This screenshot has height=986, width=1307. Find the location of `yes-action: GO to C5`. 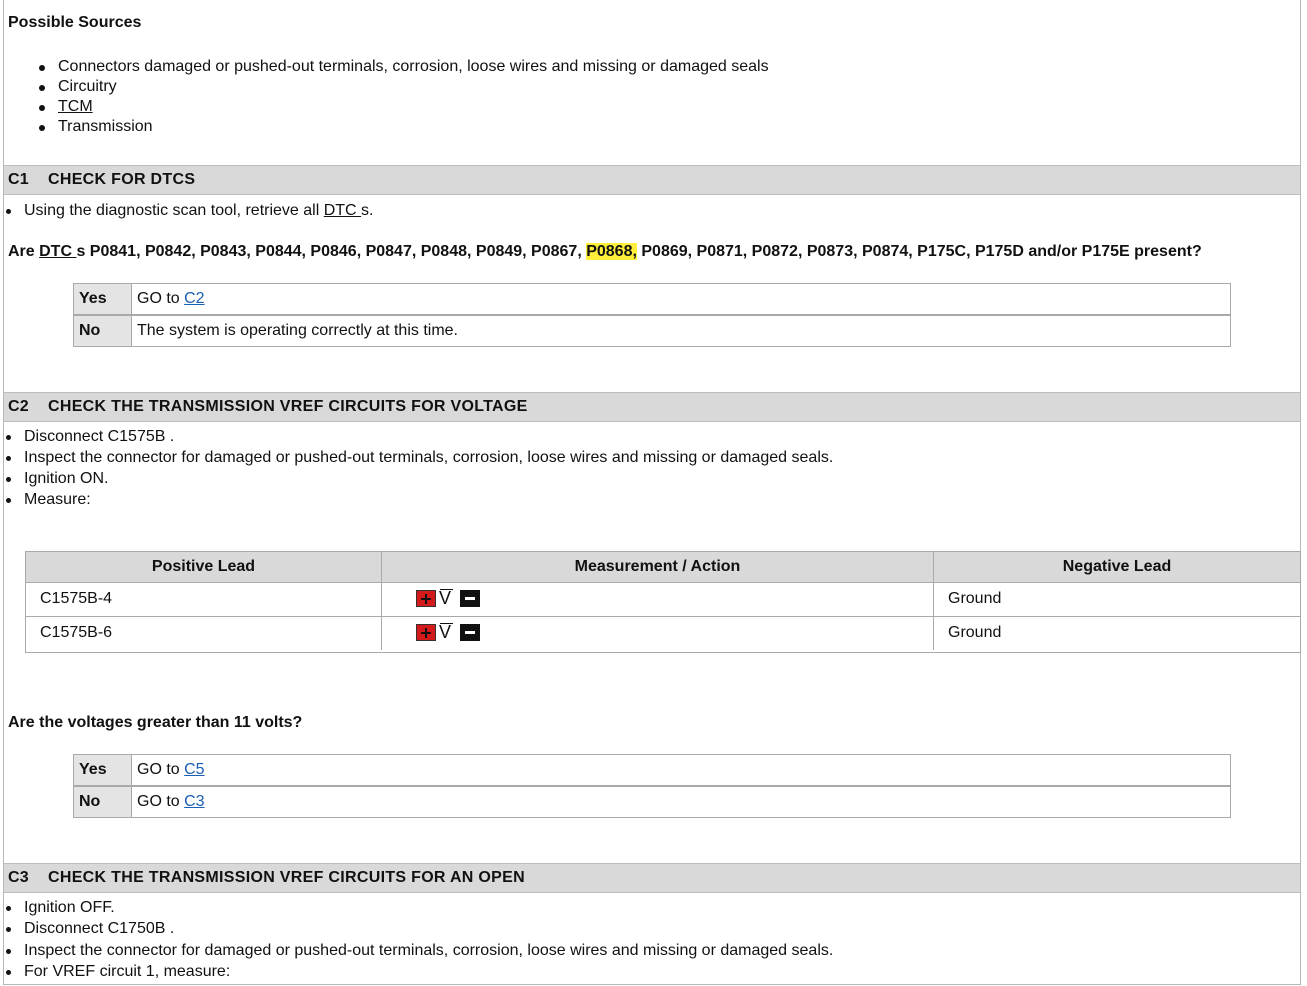

yes-action: GO to C5 is located at coordinates (171, 770).